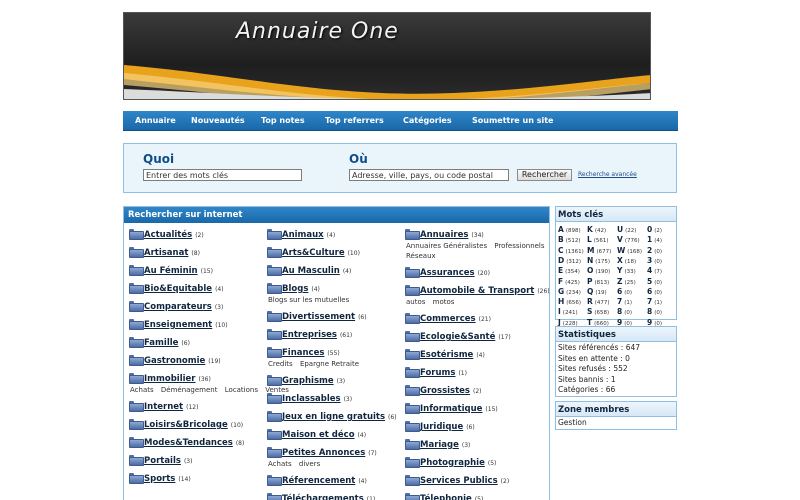 Image resolution: width=800 pixels, height=500 pixels. Describe the element at coordinates (569, 239) in the screenshot. I see `keyword-letter-link: B (512)` at that location.